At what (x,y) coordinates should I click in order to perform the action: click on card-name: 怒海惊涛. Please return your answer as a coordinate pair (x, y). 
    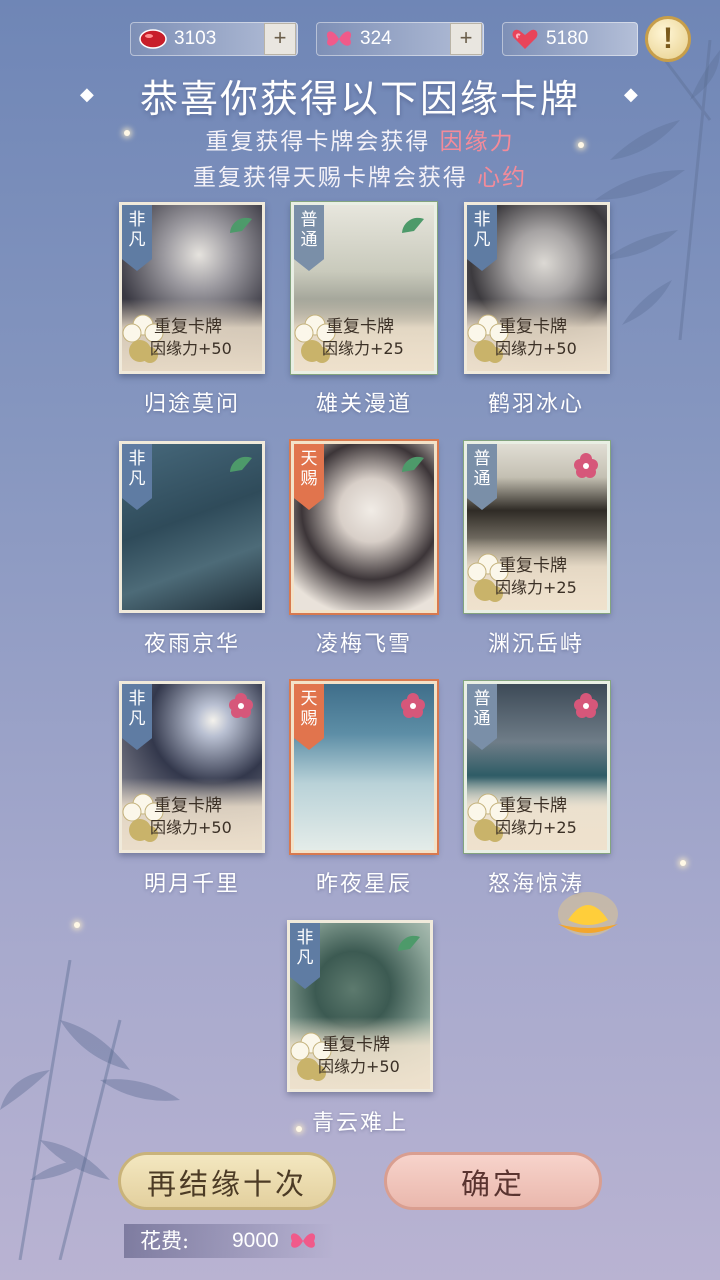
    Looking at the image, I should click on (535, 884).